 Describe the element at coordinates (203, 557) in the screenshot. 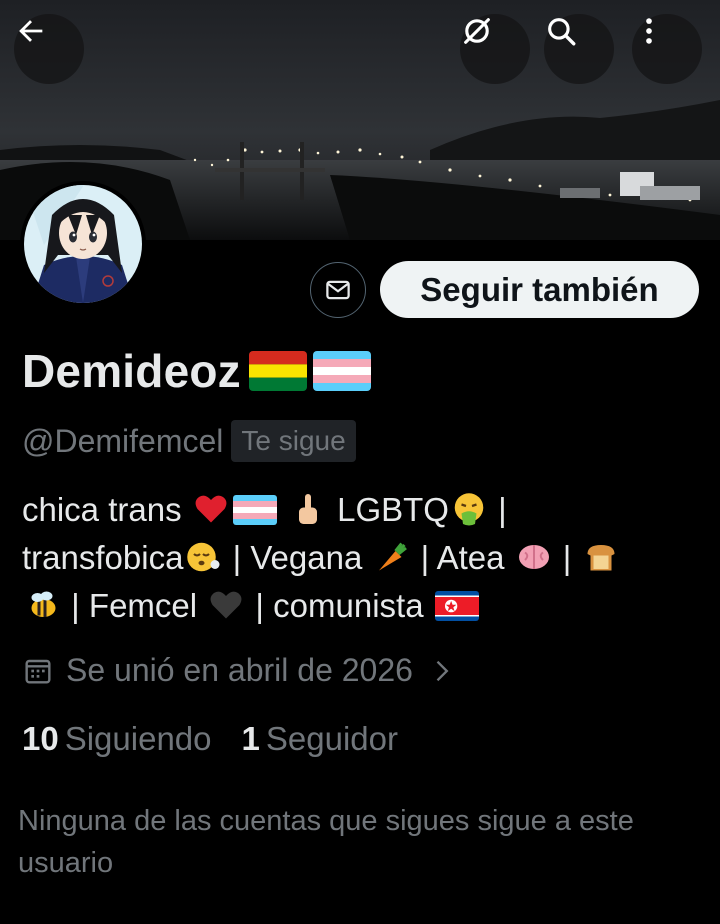

I see `face-exhaling-icon` at that location.